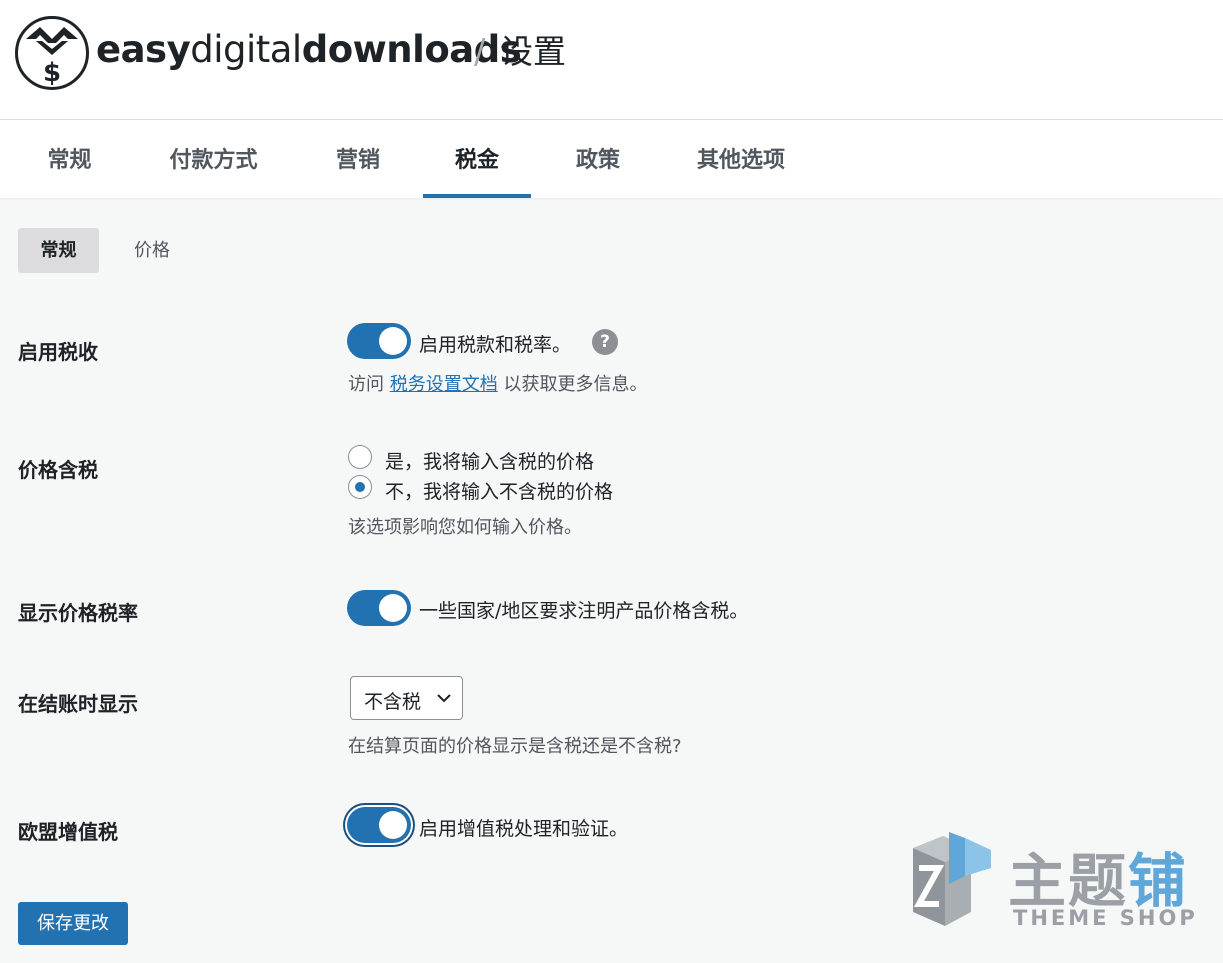  I want to click on easy-digital-downloads-logo-icon: $, so click(52, 53).